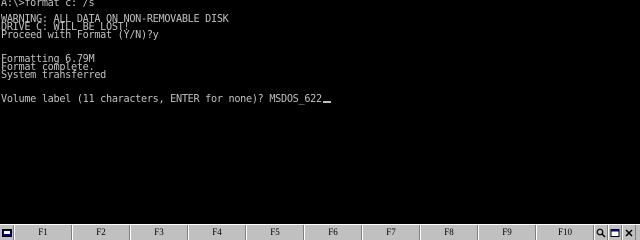 The height and width of the screenshot is (240, 640). What do you see at coordinates (507, 232) in the screenshot?
I see `fkey-f9: F9` at bounding box center [507, 232].